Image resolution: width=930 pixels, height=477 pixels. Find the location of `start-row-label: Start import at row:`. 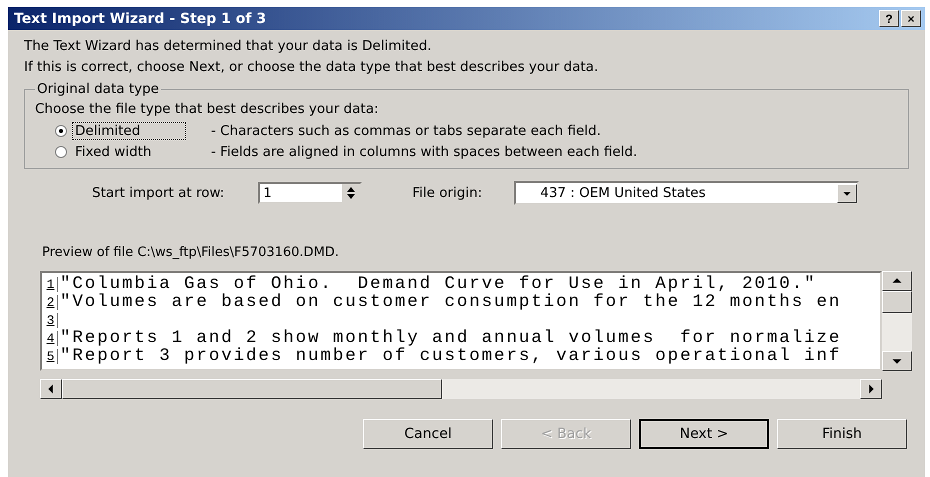

start-row-label: Start import at row: is located at coordinates (158, 193).